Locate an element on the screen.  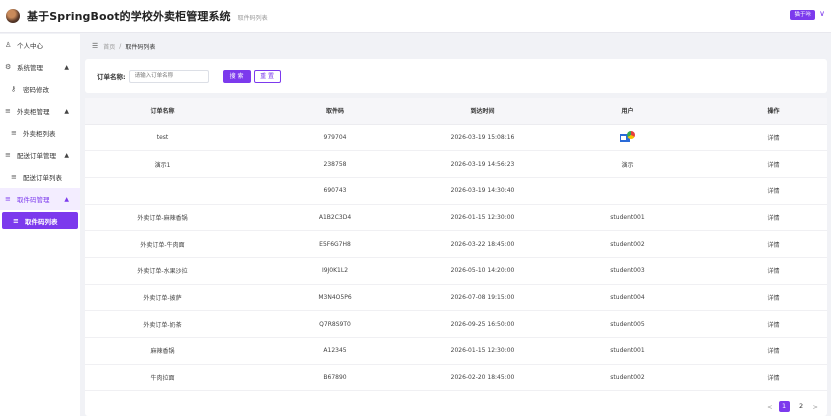
cell-user-text: 演示 is located at coordinates (627, 165).